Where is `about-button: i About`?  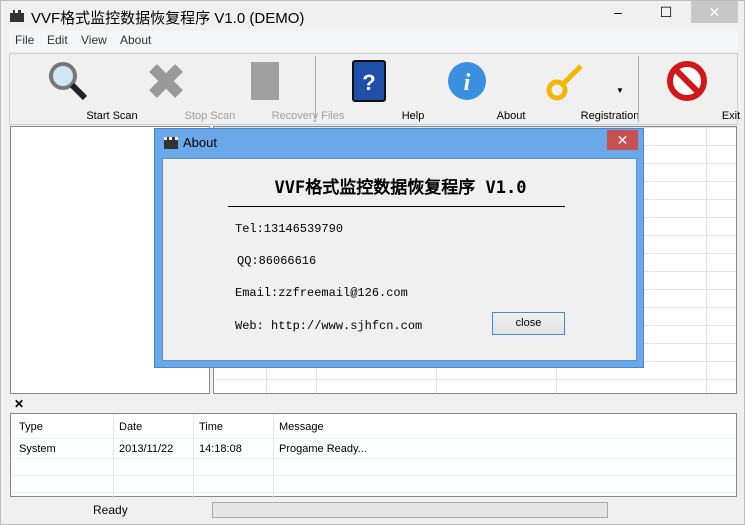 about-button: i About is located at coordinates (473, 89).